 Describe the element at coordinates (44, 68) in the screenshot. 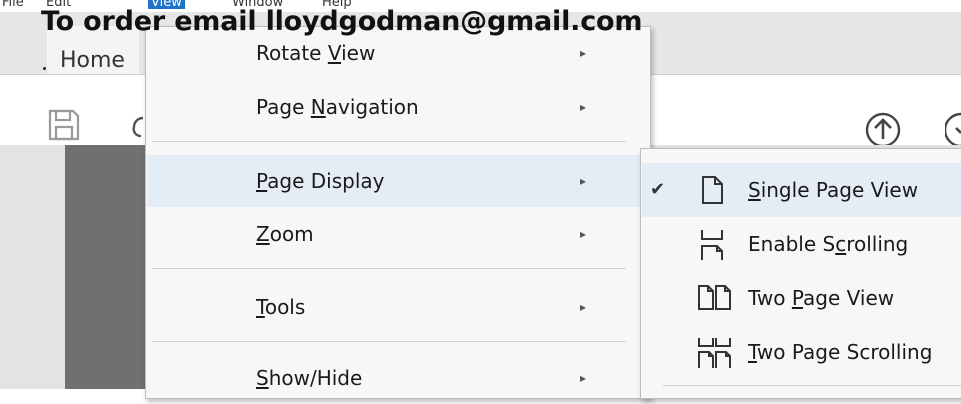

I see `dot-marker` at that location.